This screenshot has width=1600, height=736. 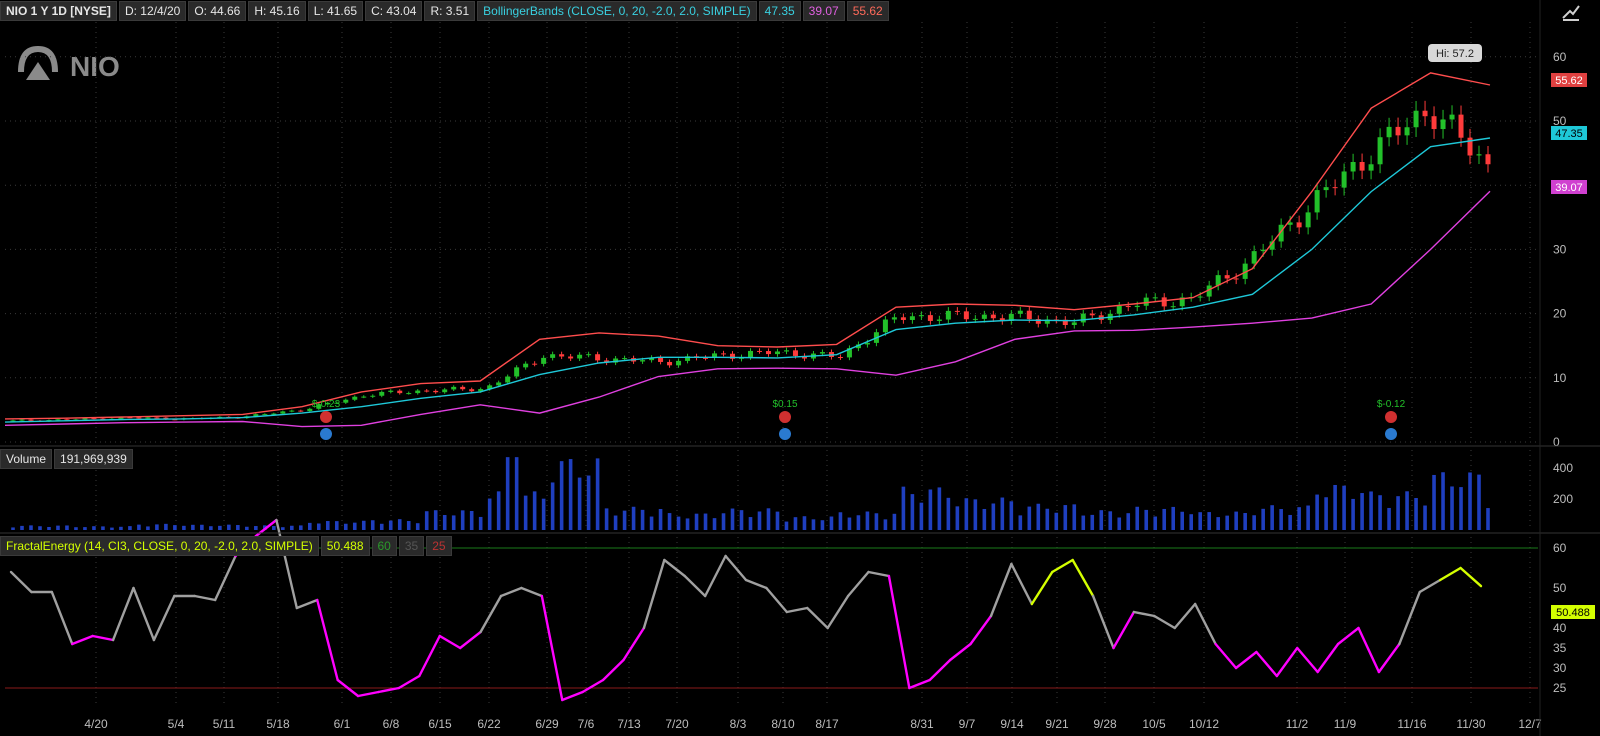 I want to click on fe-axis-label: 35, so click(x=1560, y=648).